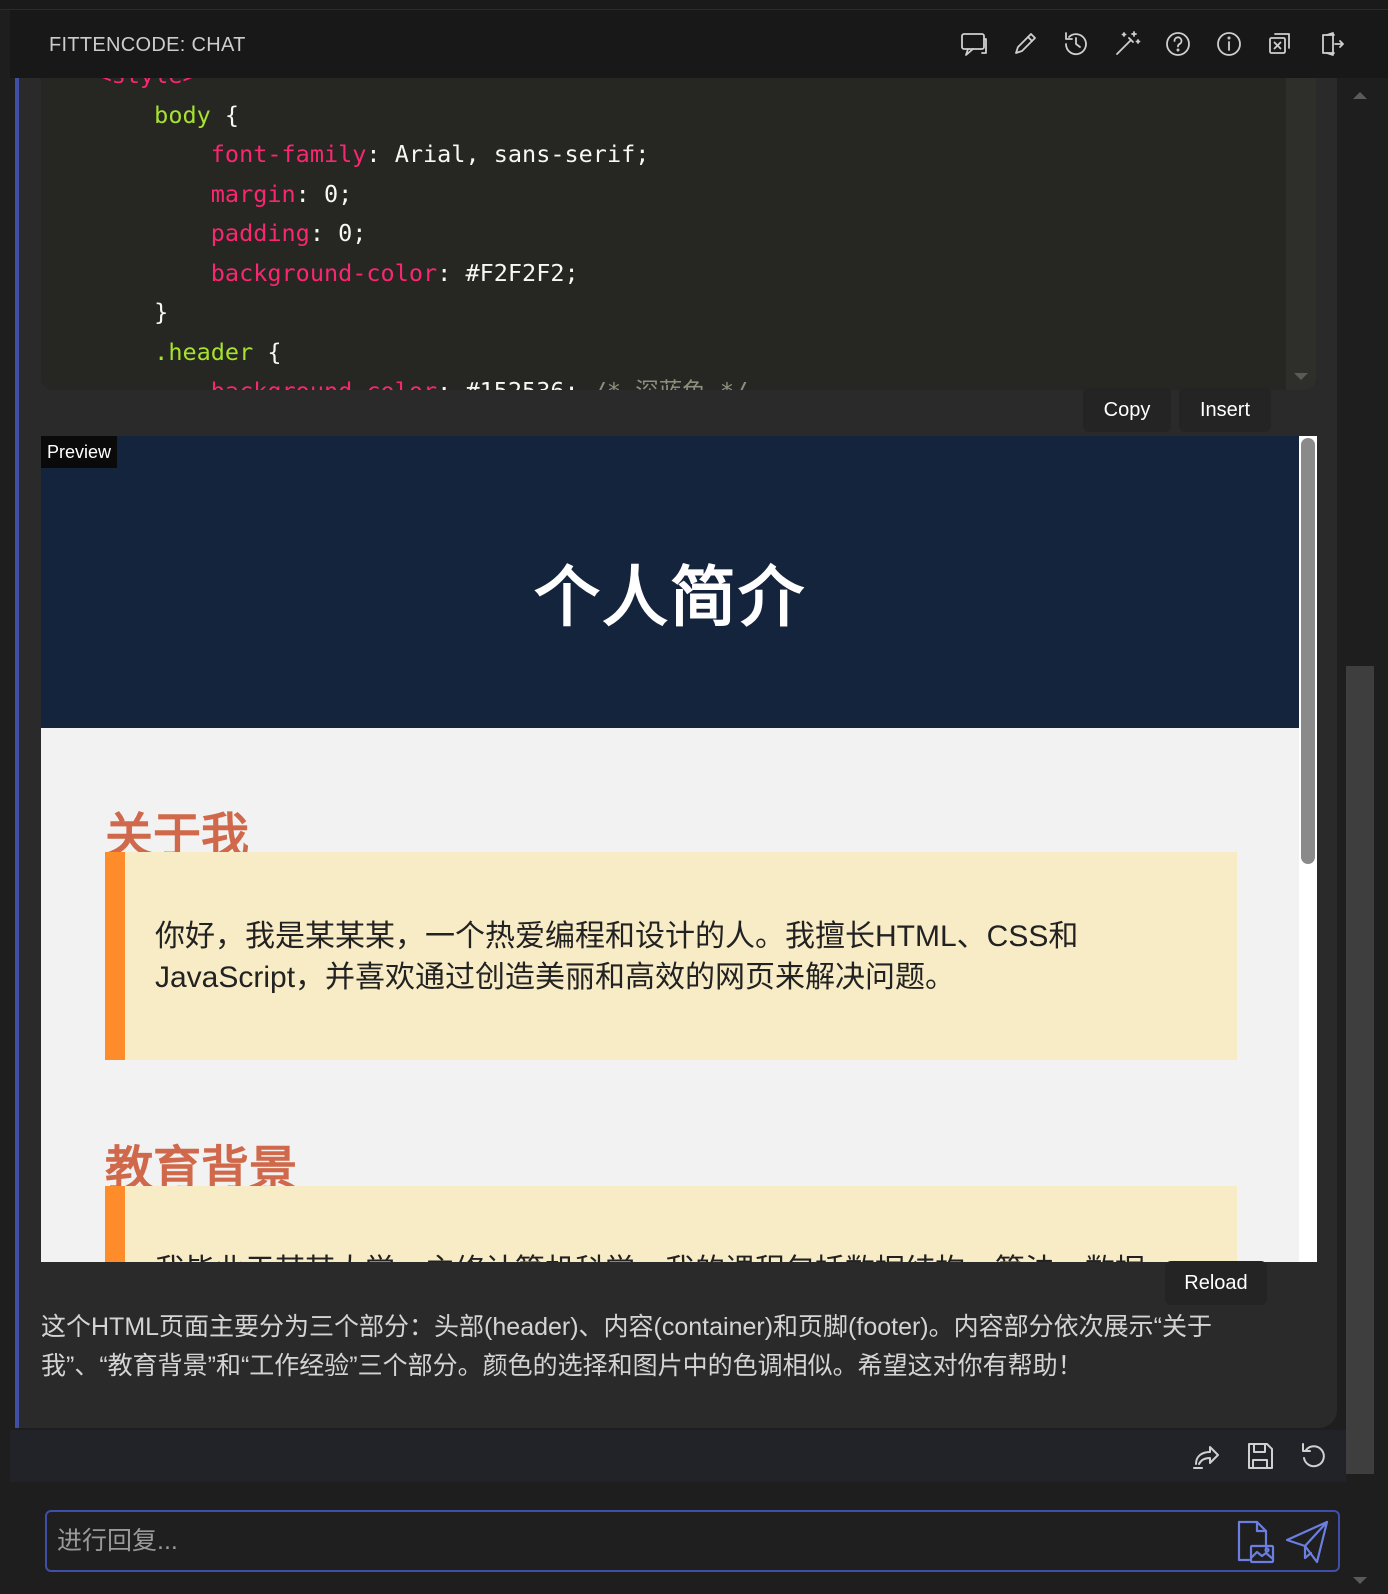 The width and height of the screenshot is (1388, 1594). Describe the element at coordinates (1301, 376) in the screenshot. I see `code-scroll-down-icon` at that location.